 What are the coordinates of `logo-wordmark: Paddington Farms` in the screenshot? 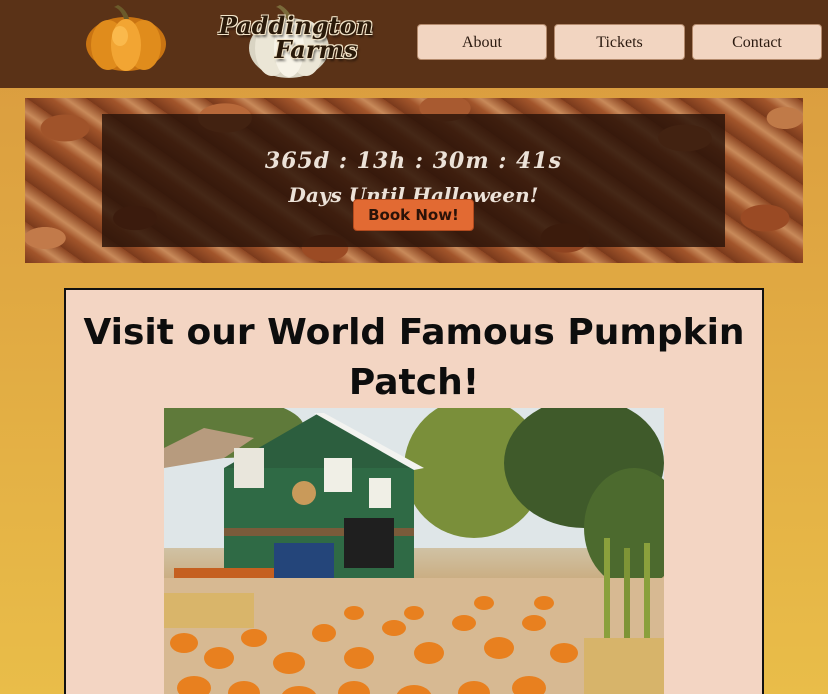 It's located at (296, 38).